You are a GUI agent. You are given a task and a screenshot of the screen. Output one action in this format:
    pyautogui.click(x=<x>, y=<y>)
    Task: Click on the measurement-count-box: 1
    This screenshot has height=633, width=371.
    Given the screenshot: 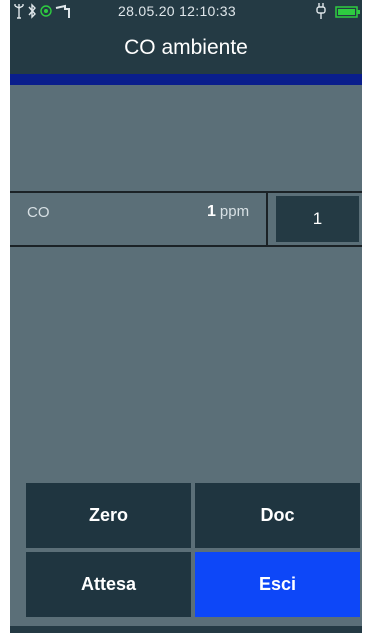 What is the action you would take?
    pyautogui.click(x=317, y=219)
    